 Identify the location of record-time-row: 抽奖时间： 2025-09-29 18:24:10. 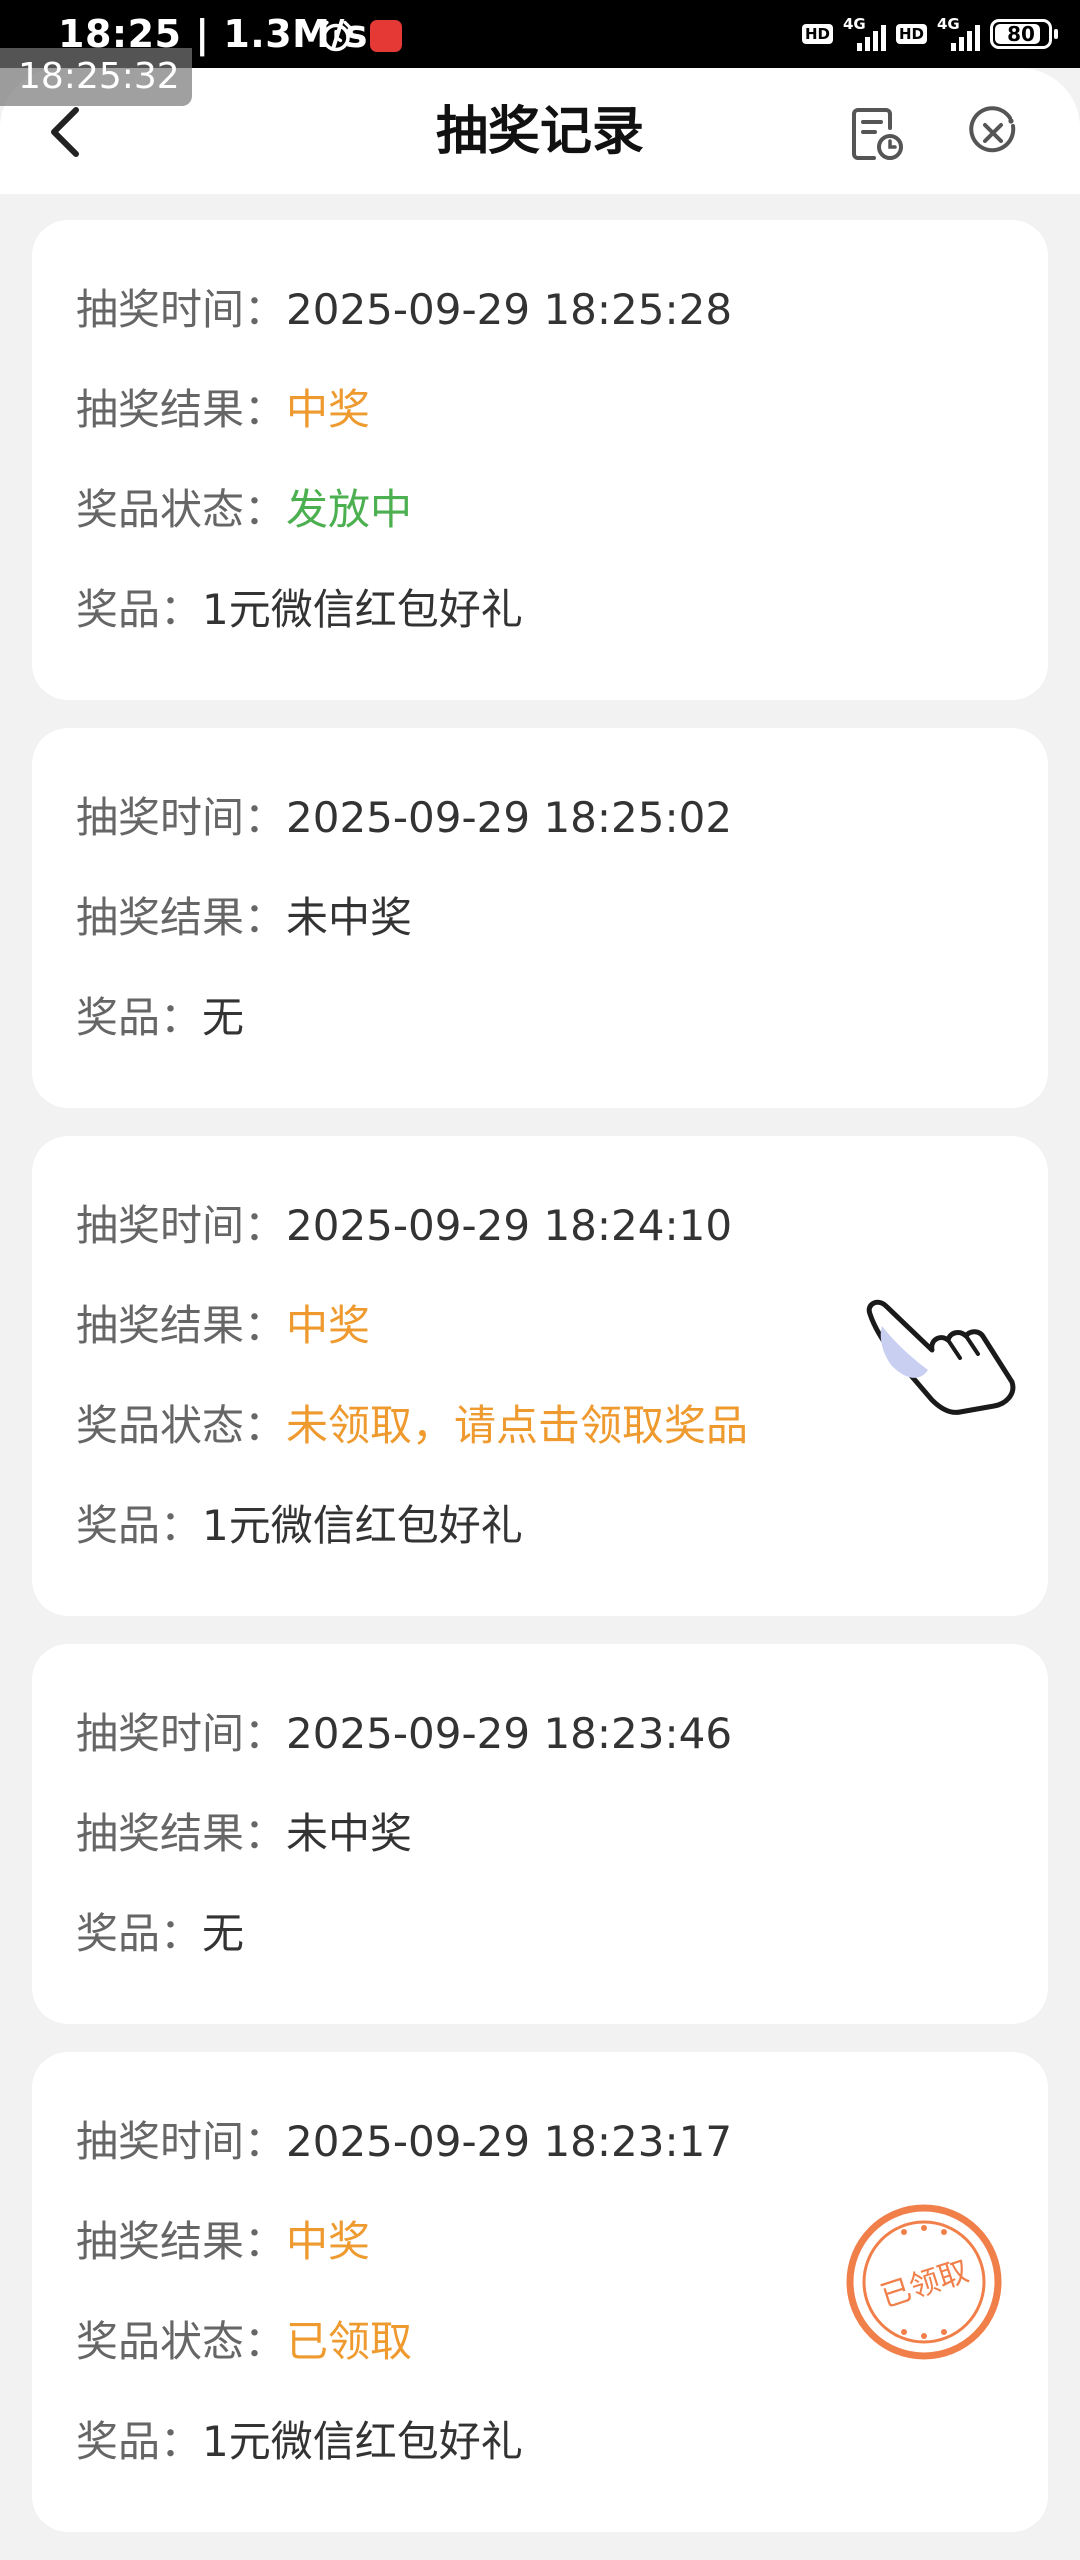
(540, 1226).